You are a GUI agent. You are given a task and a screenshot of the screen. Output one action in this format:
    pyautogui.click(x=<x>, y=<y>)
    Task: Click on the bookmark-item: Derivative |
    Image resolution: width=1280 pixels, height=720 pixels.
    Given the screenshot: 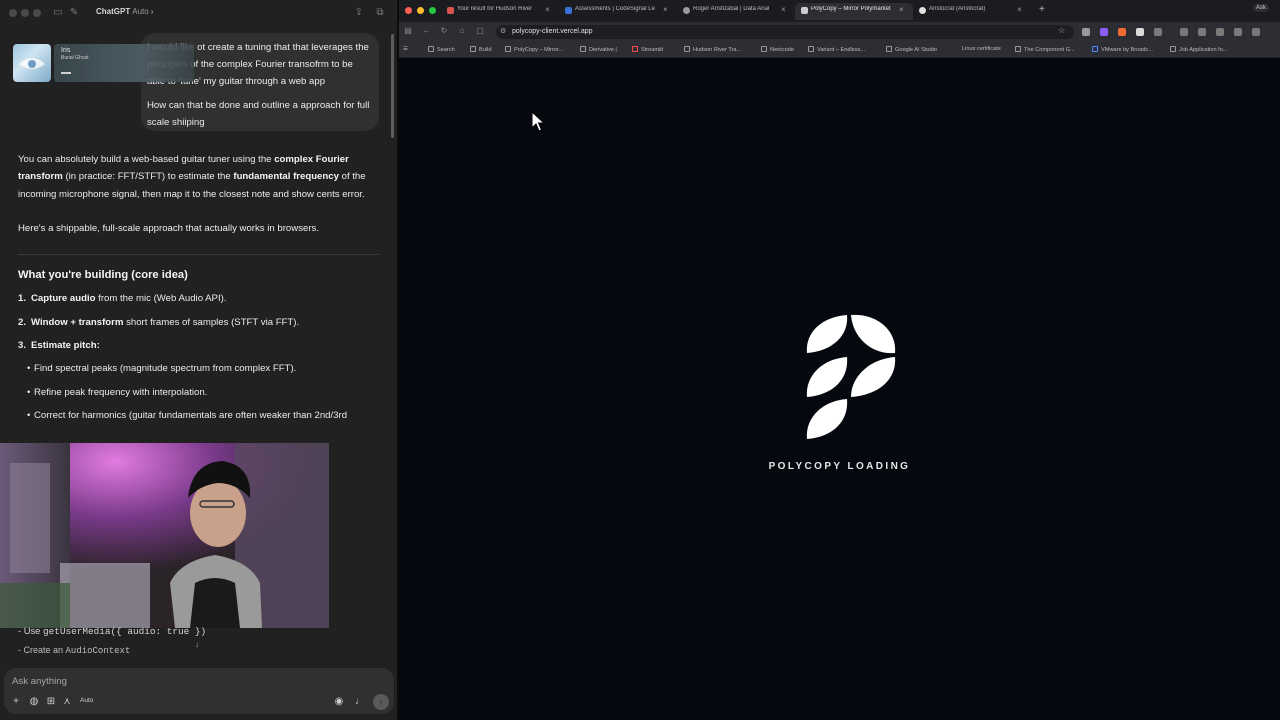 What is the action you would take?
    pyautogui.click(x=598, y=49)
    